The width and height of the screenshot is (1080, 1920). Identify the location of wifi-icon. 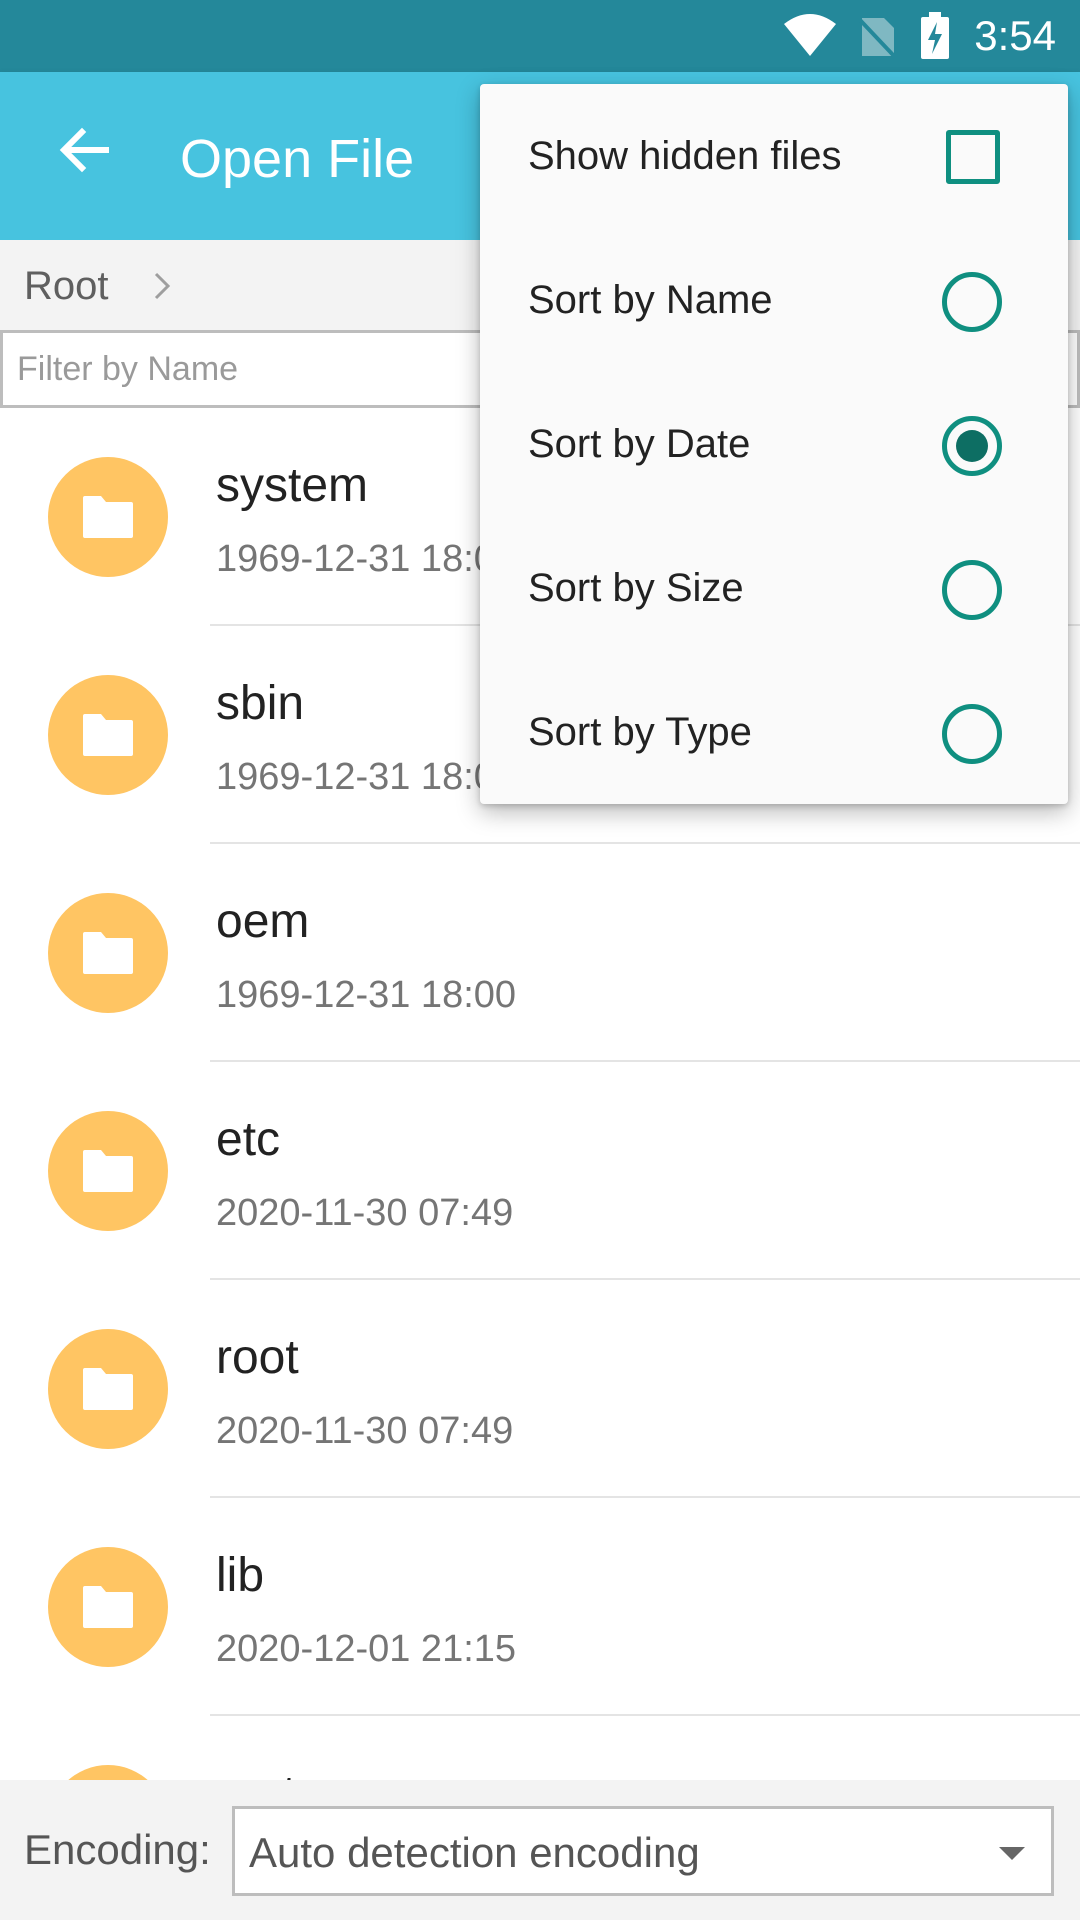
(810, 35).